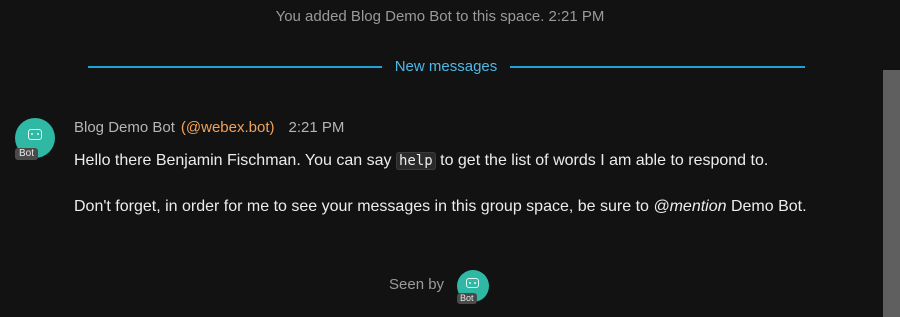 Image resolution: width=900 pixels, height=317 pixels. What do you see at coordinates (417, 284) in the screenshot?
I see `seen-by-label: Seen by` at bounding box center [417, 284].